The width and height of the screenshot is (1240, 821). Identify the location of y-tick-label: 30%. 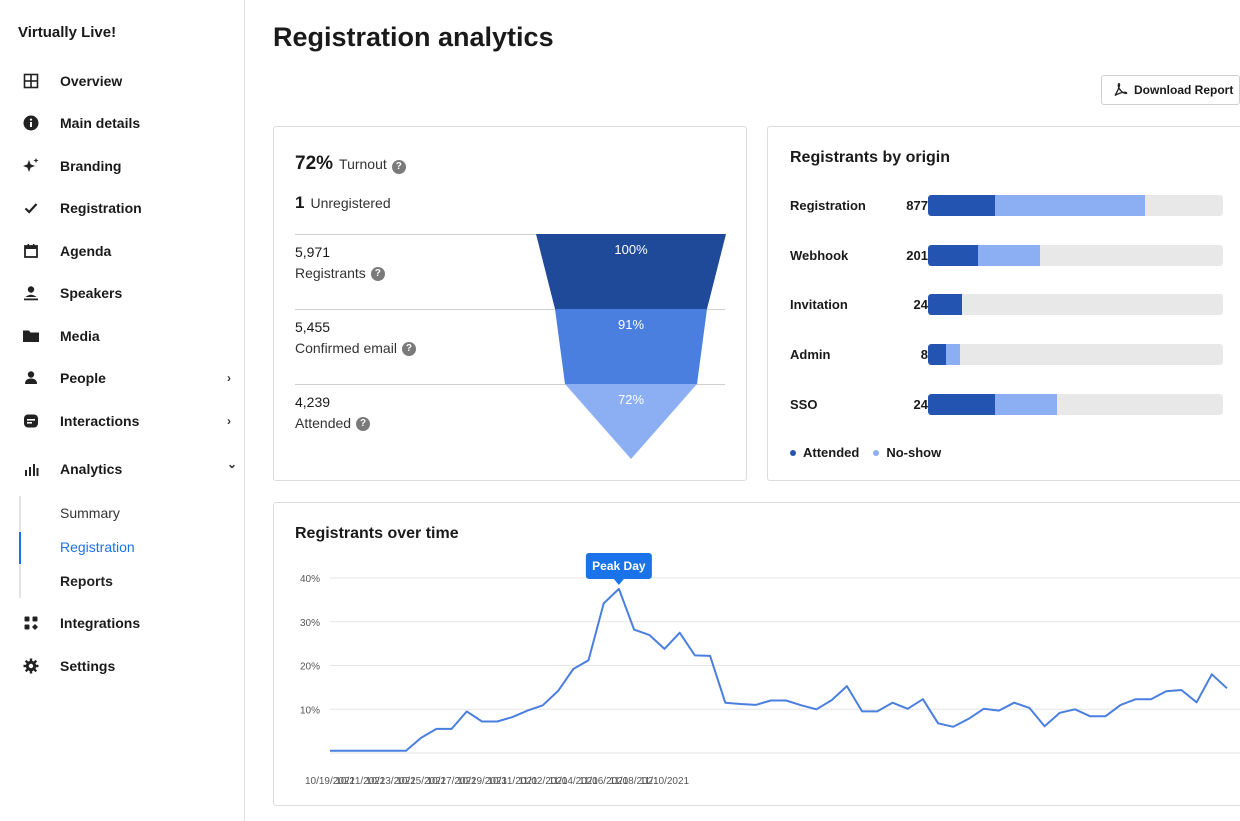
(310, 623).